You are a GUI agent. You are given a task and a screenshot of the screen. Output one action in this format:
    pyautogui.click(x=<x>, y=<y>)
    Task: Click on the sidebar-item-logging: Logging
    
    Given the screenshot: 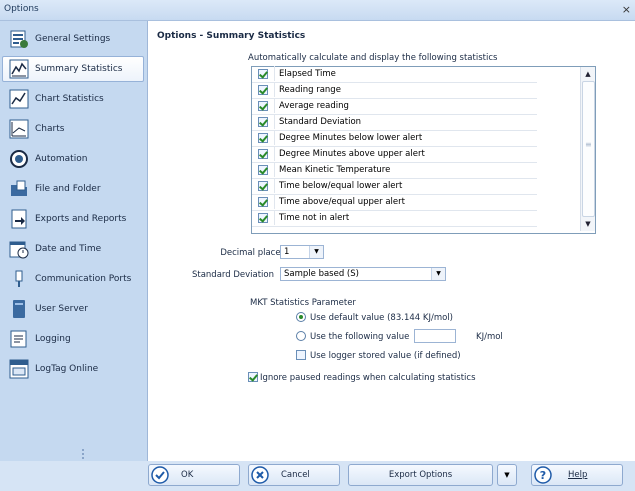 What is the action you would take?
    pyautogui.click(x=73, y=339)
    